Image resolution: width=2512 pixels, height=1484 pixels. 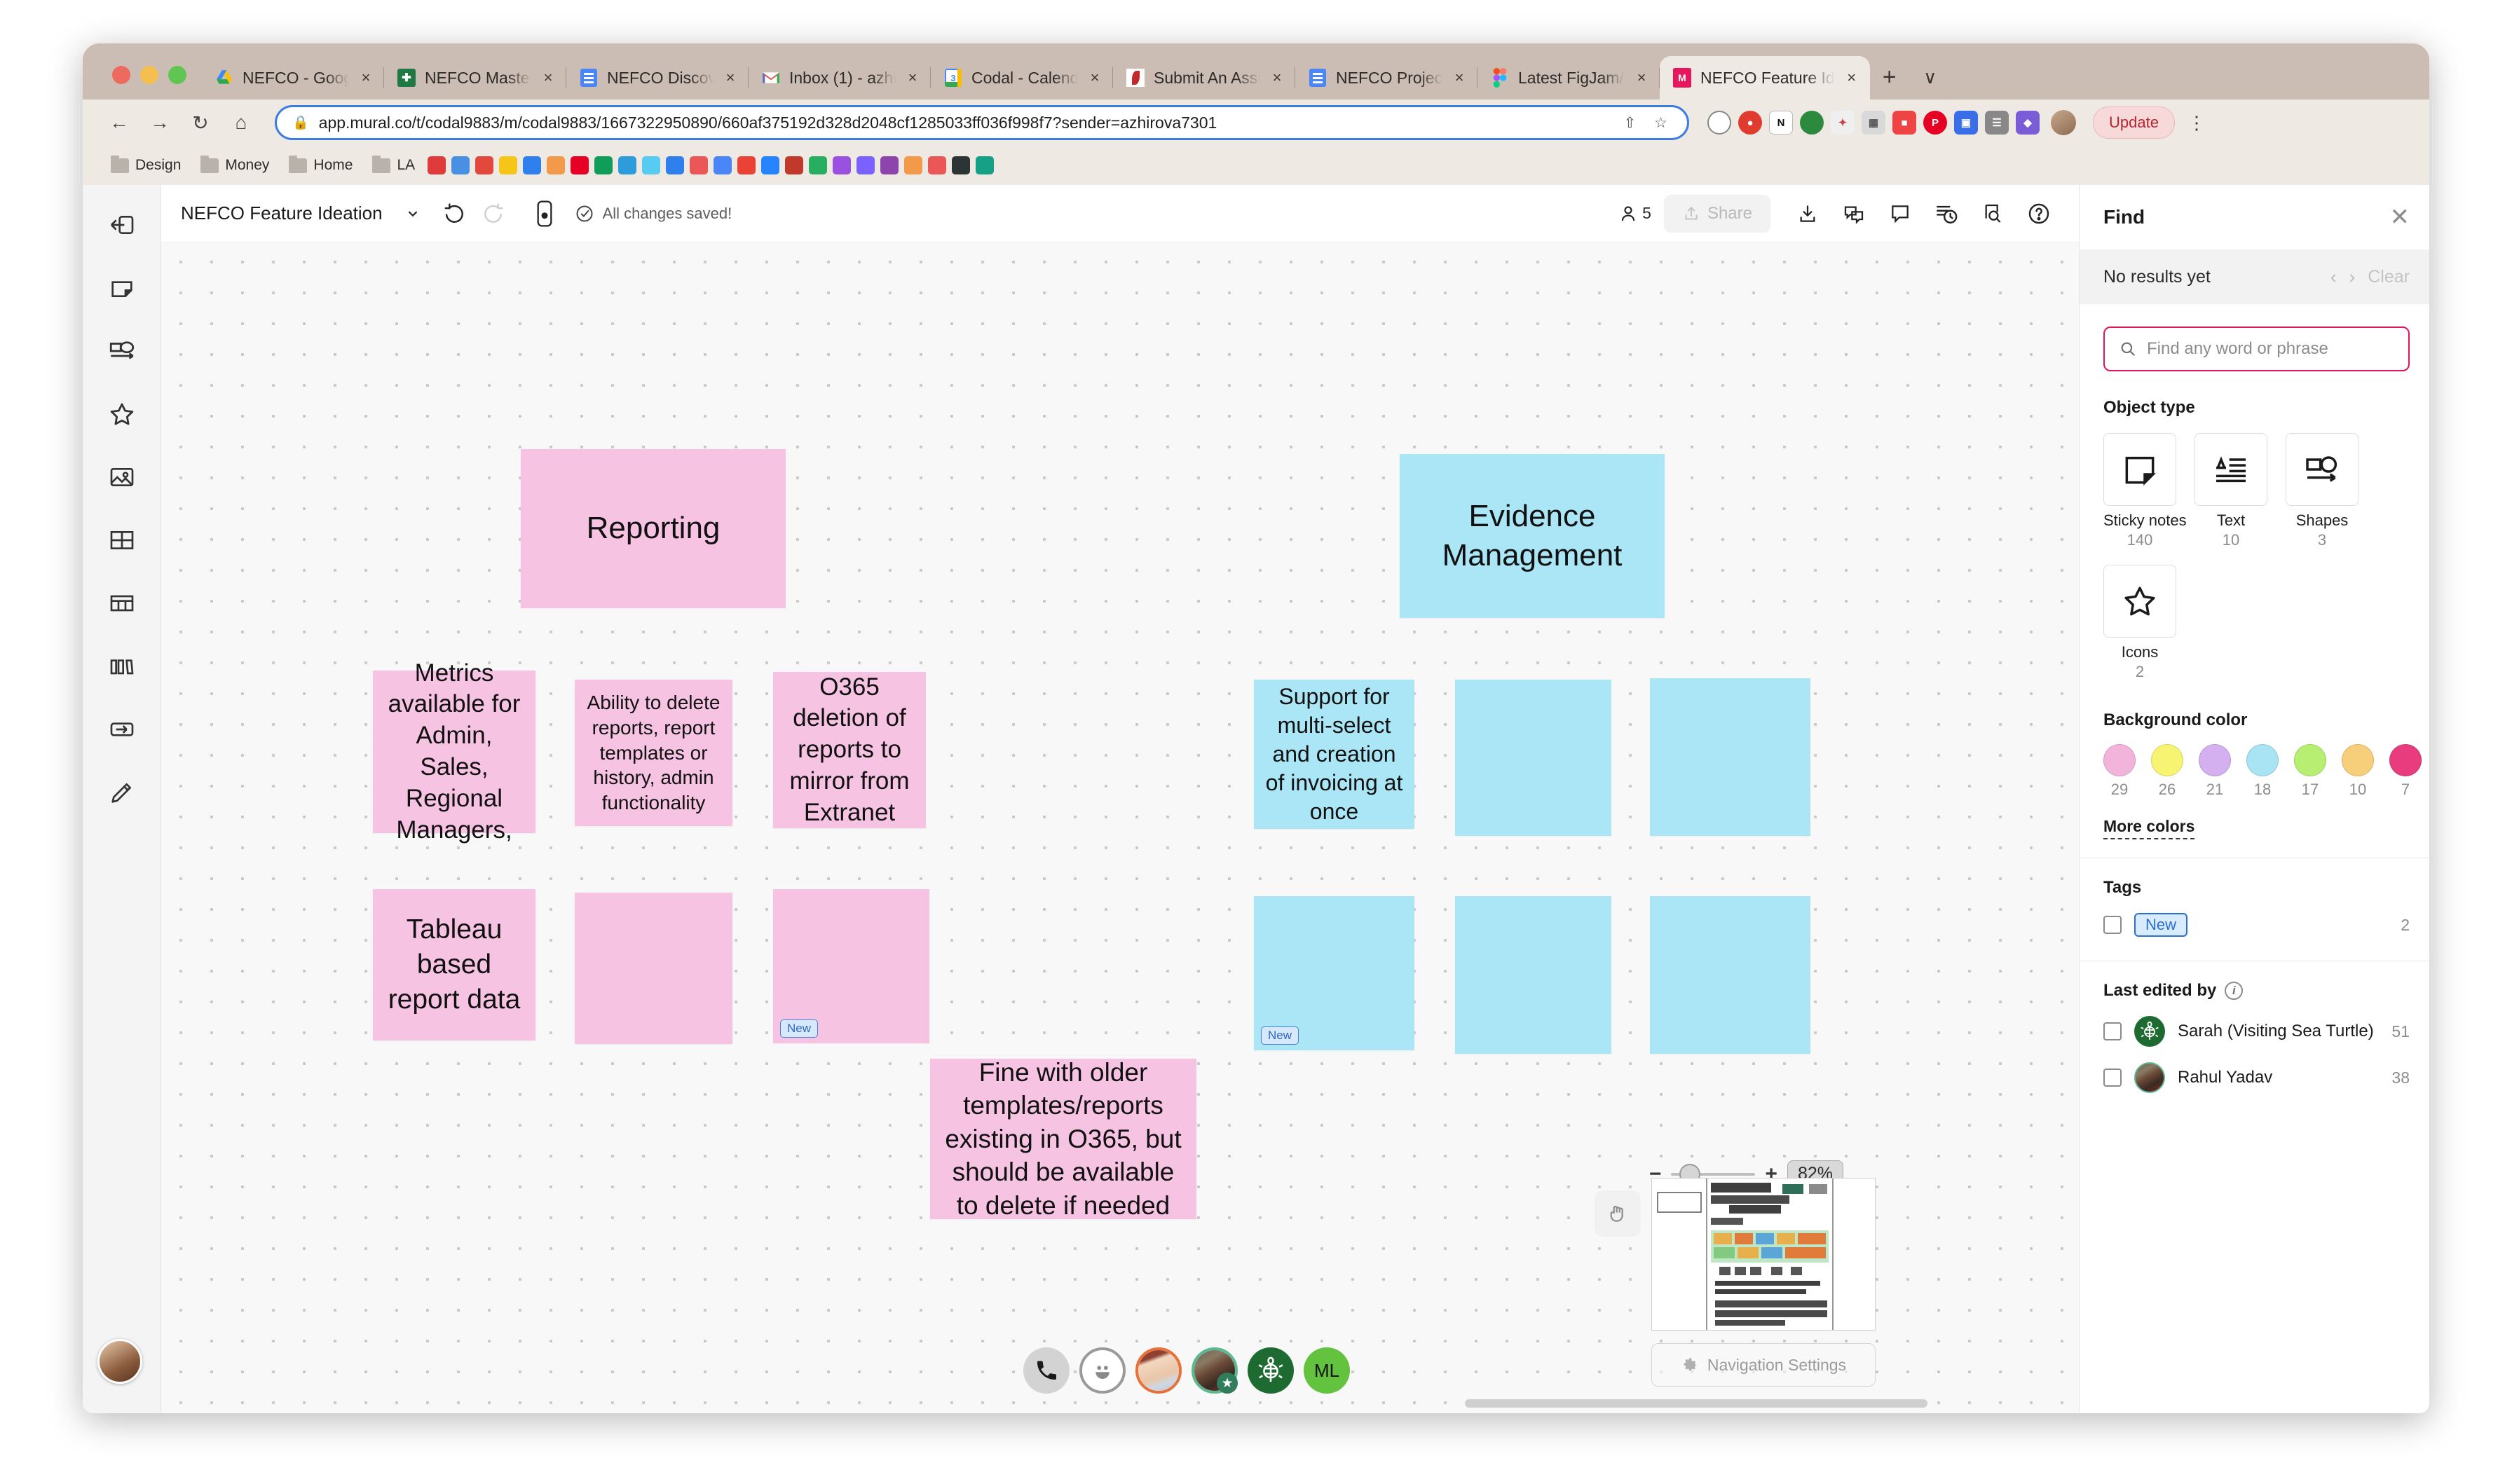 I want to click on avatar-sea-turtle, so click(x=1271, y=1370).